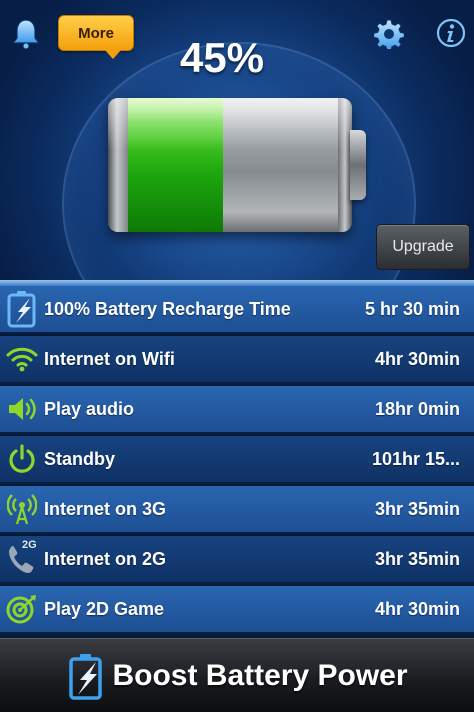  I want to click on target-icon, so click(22, 609).